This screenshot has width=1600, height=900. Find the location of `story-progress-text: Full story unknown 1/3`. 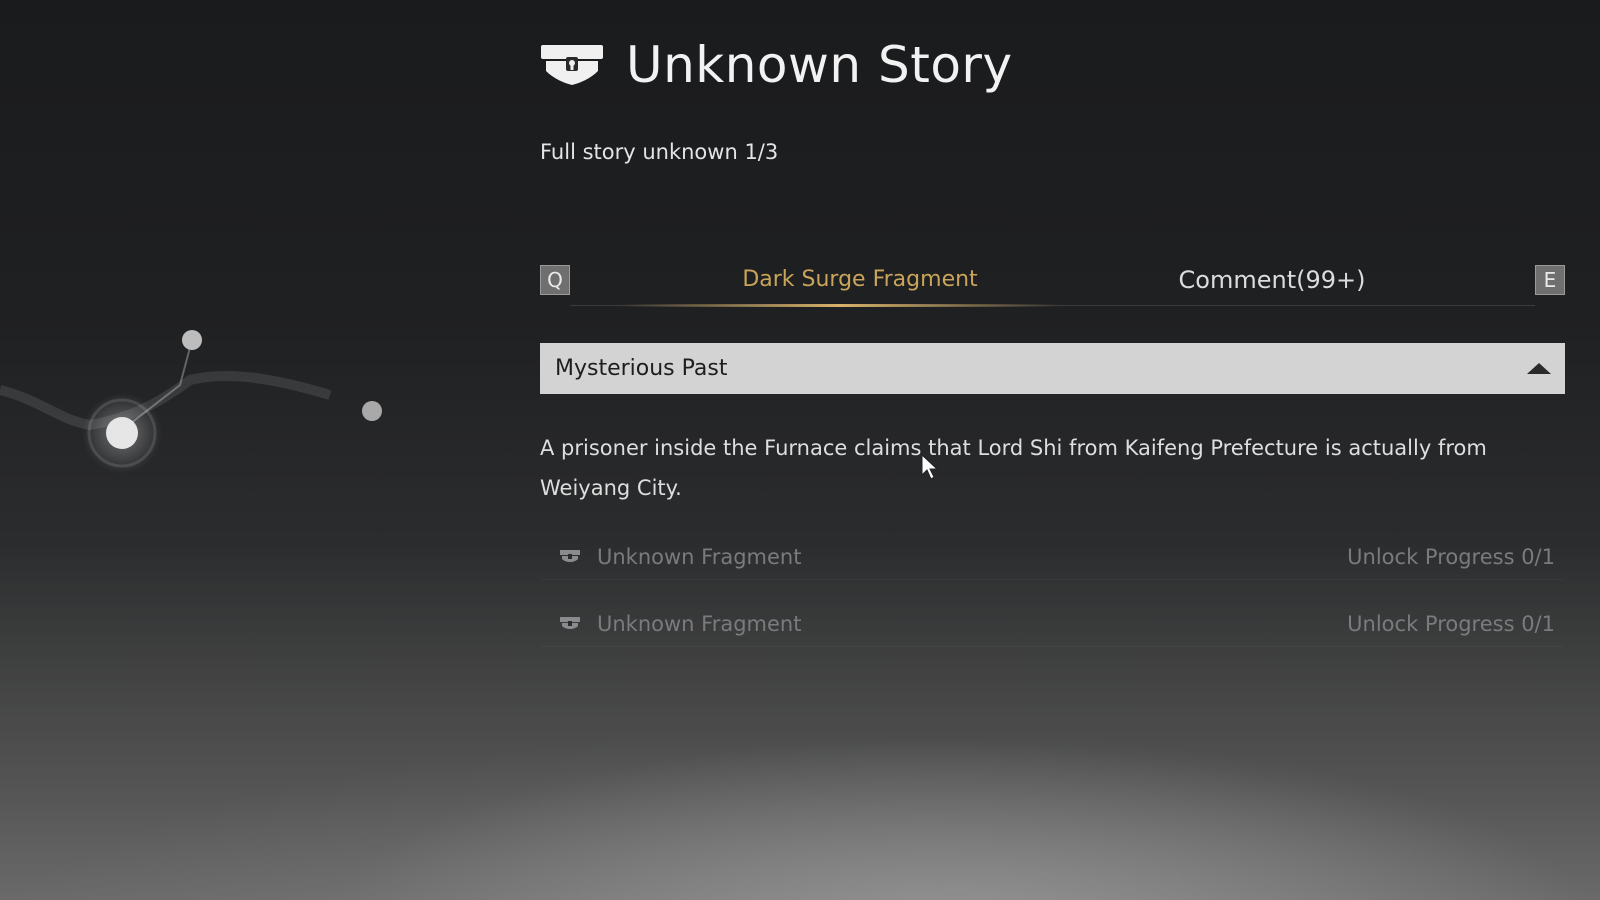

story-progress-text: Full story unknown 1/3 is located at coordinates (659, 152).